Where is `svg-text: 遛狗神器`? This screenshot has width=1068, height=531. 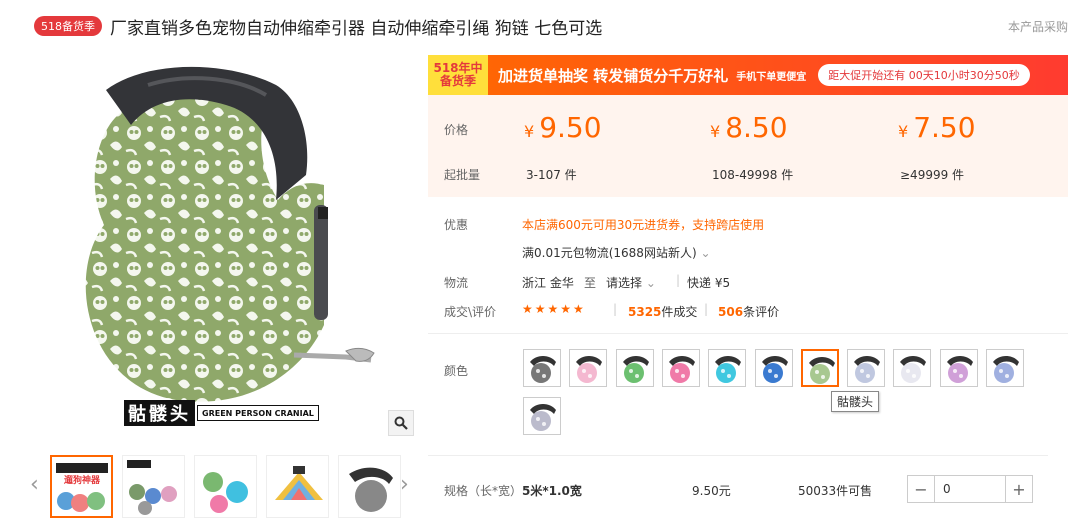
svg-text: 遛狗神器 is located at coordinates (82, 480).